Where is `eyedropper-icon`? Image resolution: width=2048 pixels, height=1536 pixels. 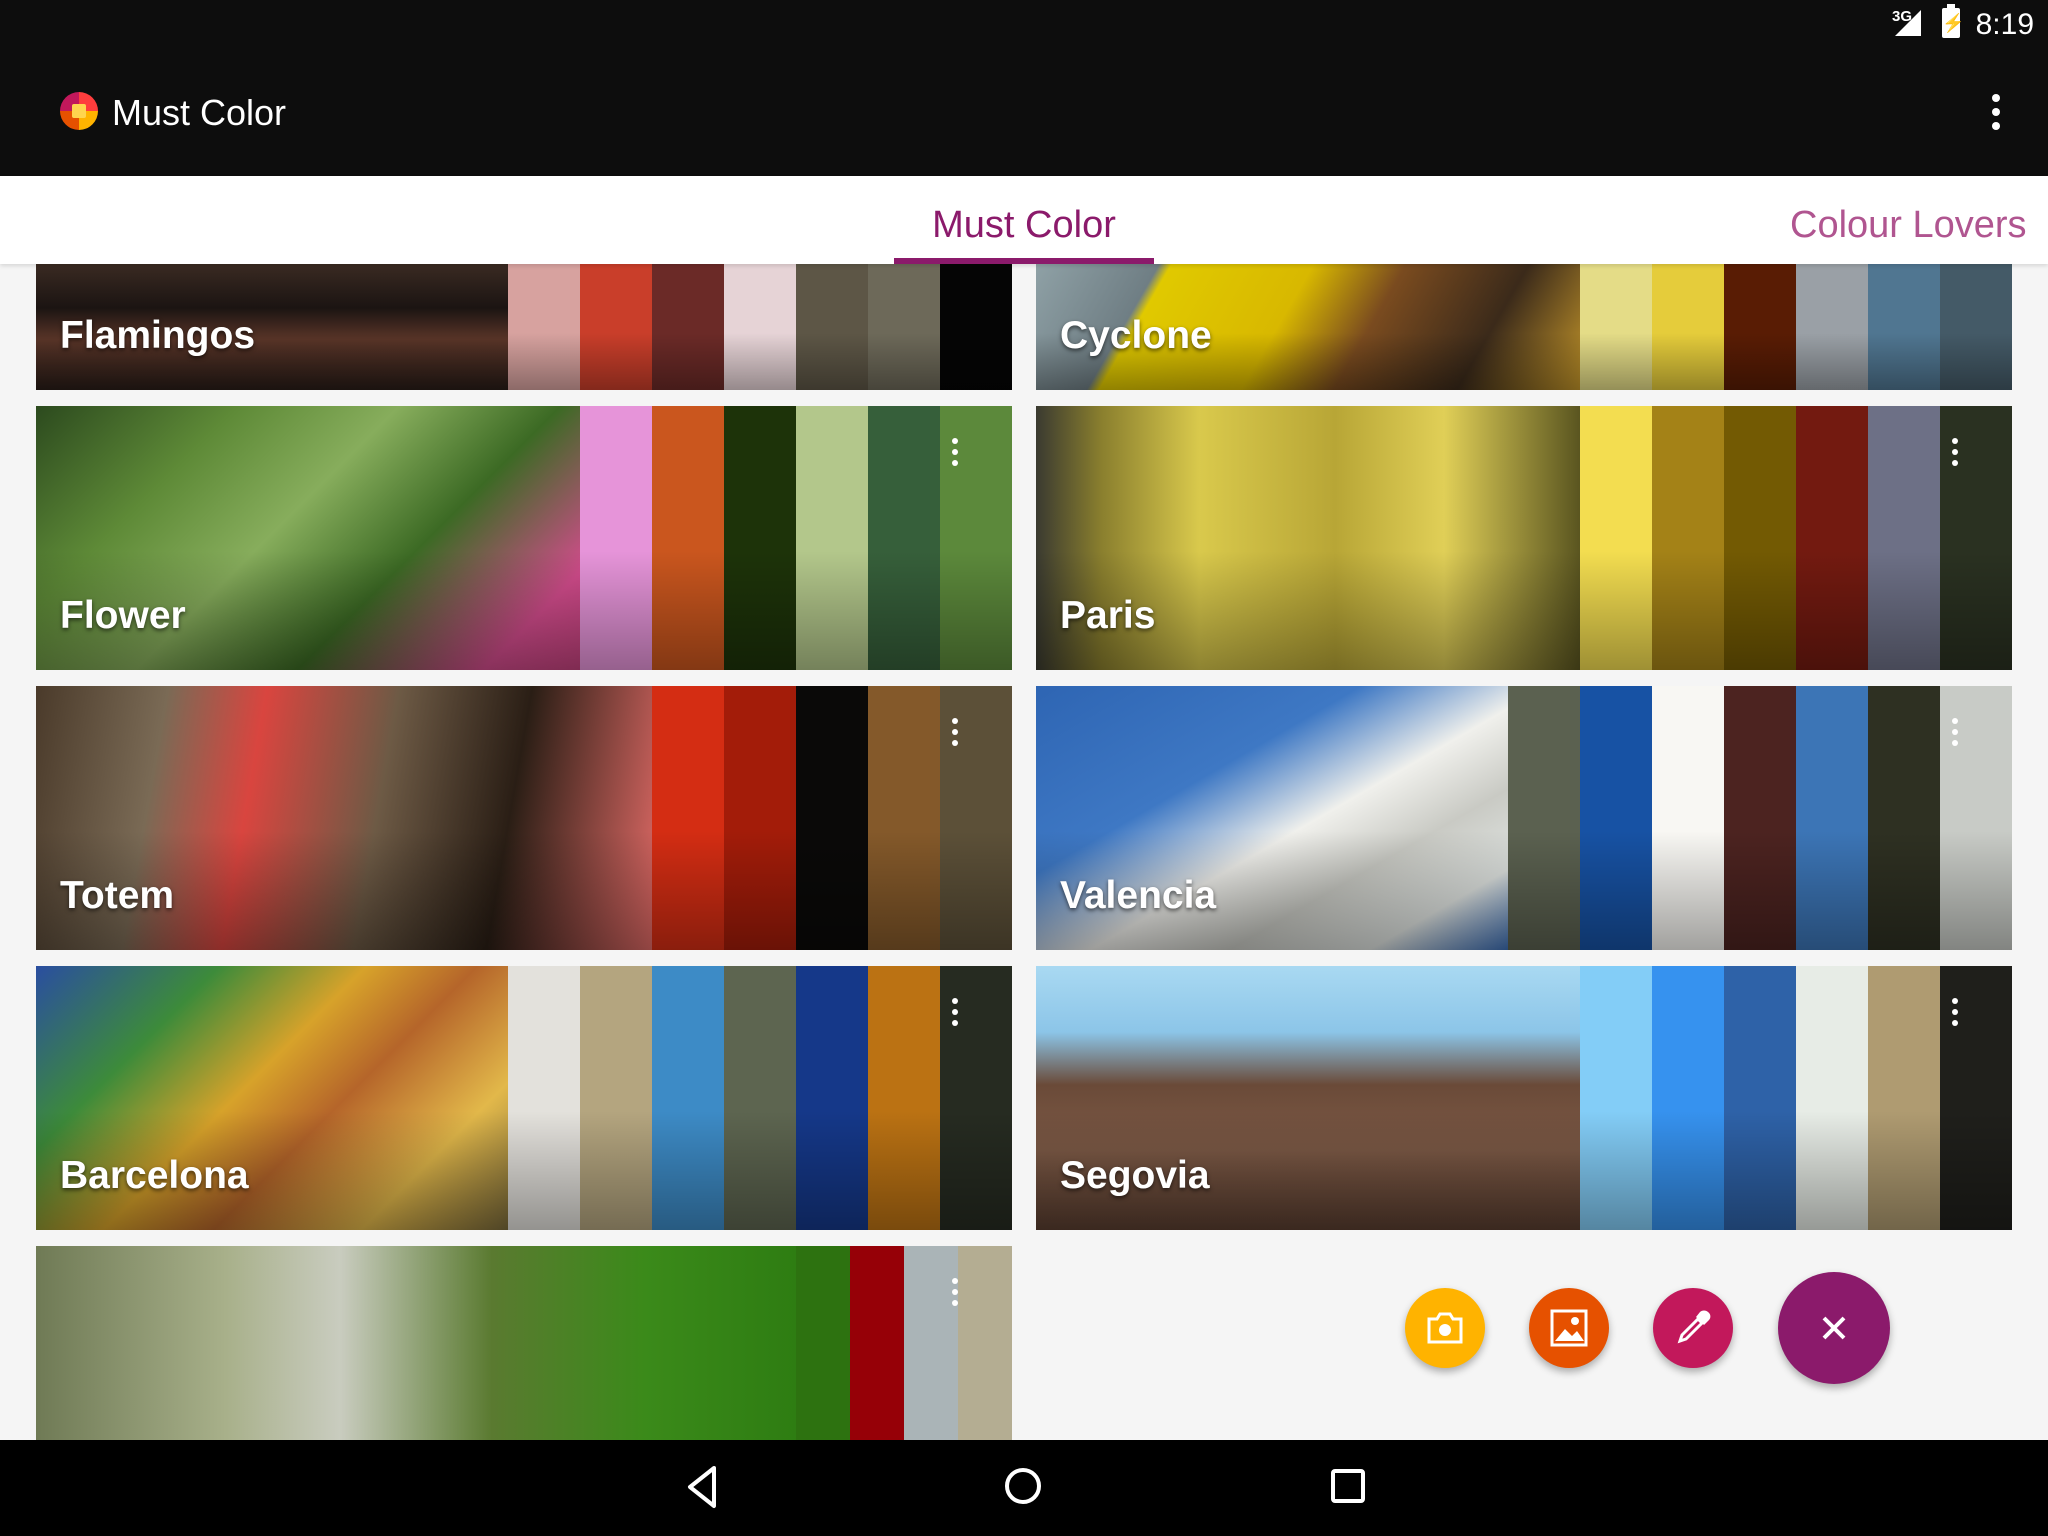
eyedropper-icon is located at coordinates (1694, 1327).